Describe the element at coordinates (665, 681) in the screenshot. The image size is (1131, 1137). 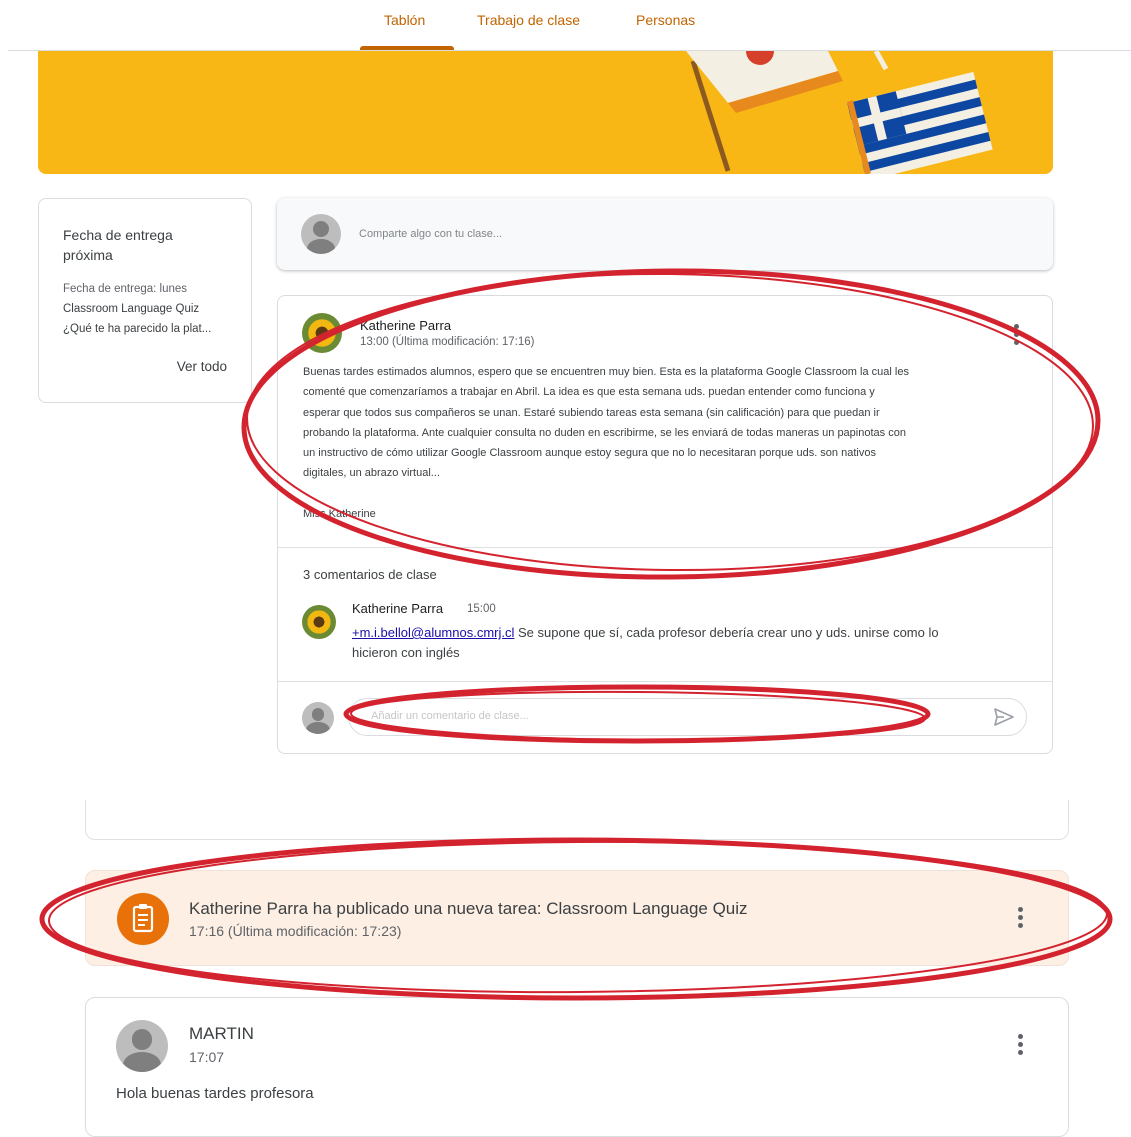
I see `comment-divider` at that location.